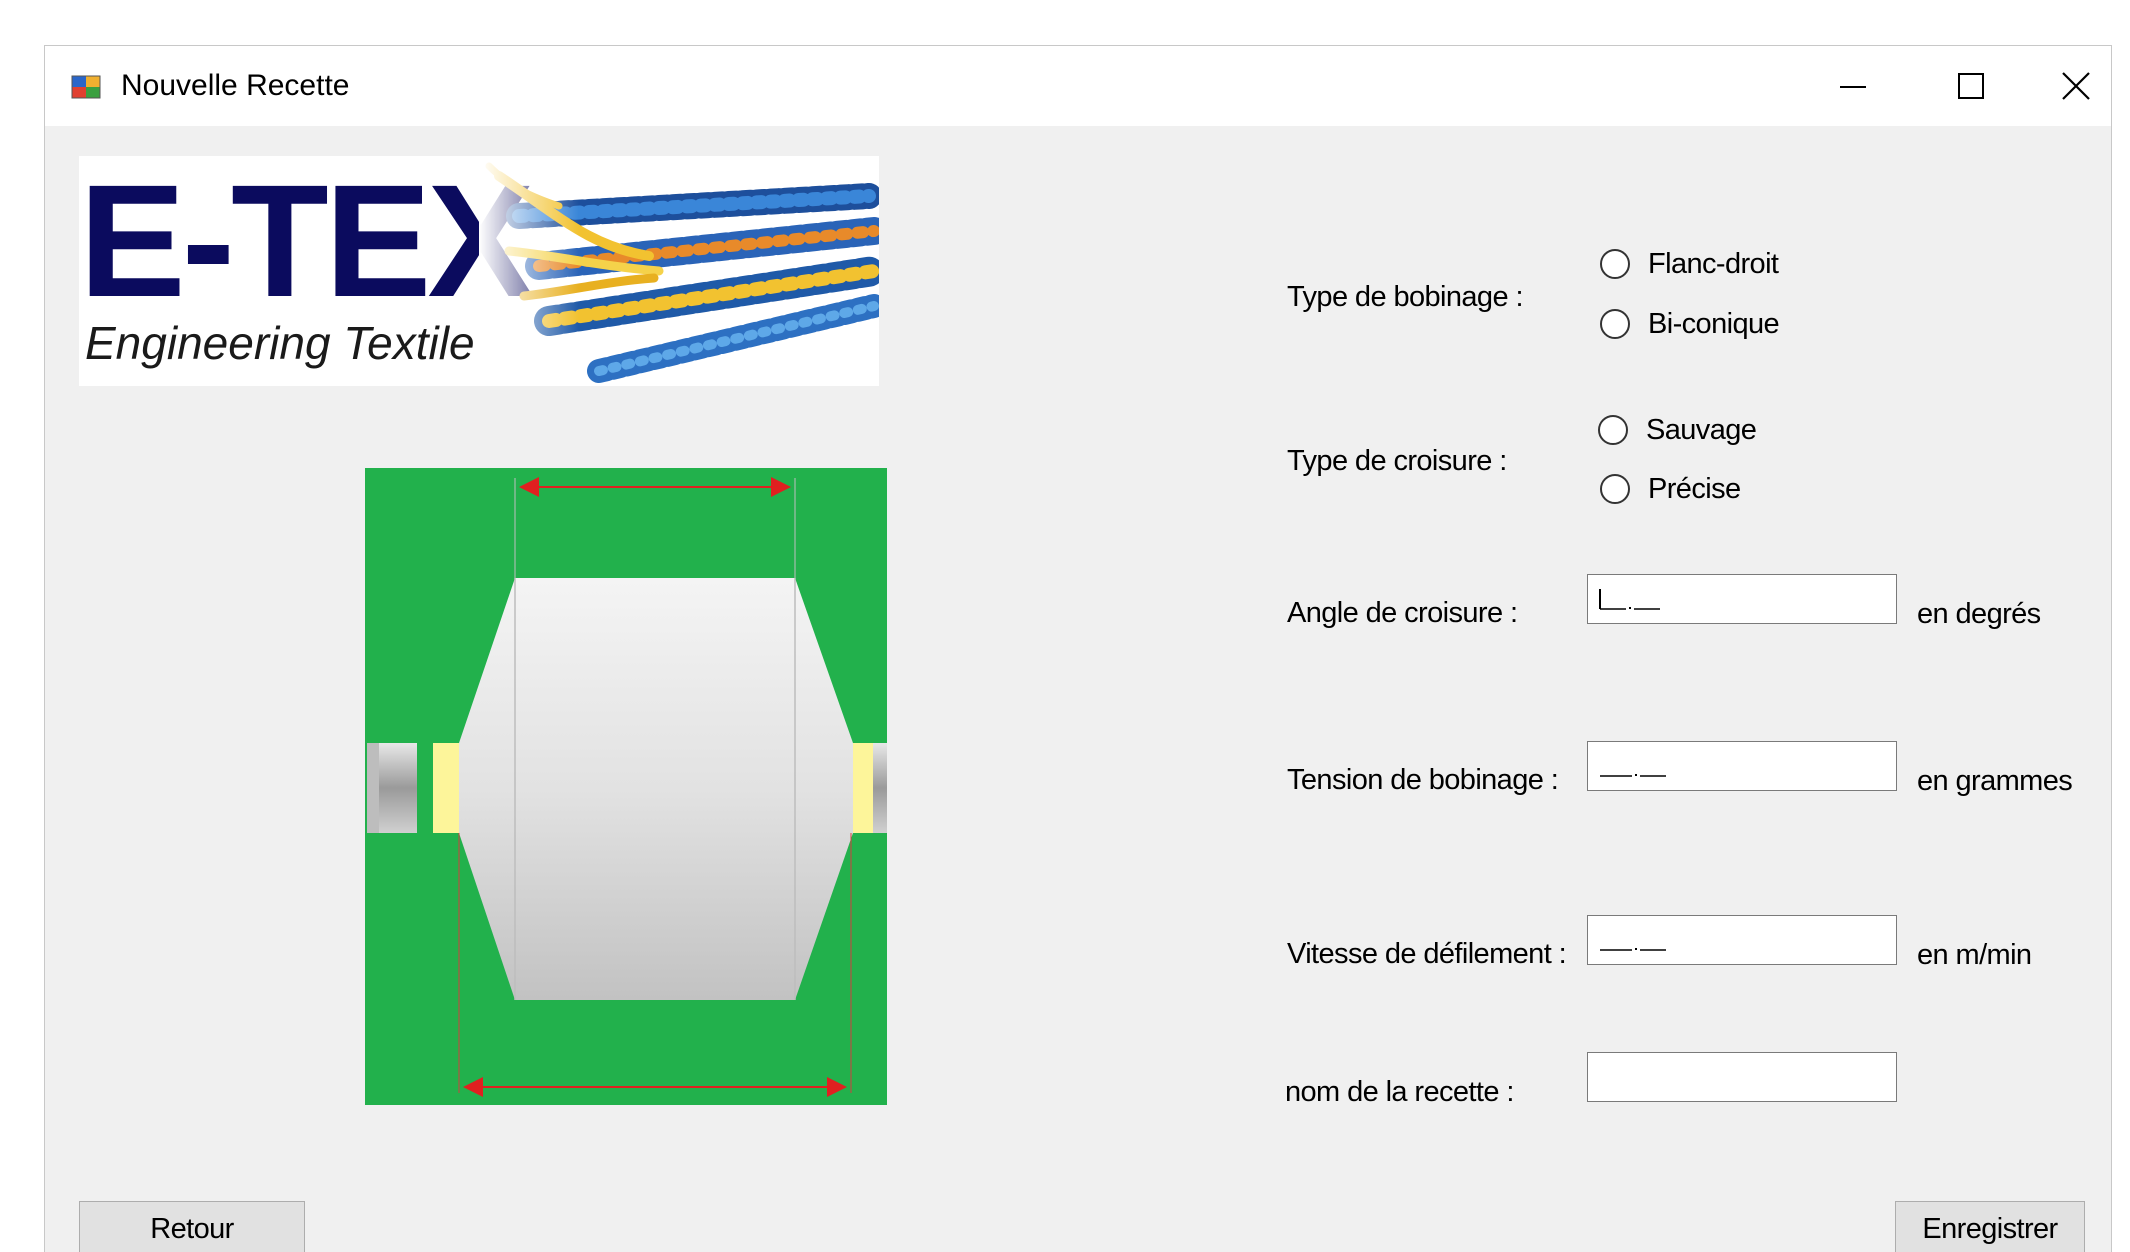  I want to click on winding-type-label: Type de bobinage :, so click(1405, 297).